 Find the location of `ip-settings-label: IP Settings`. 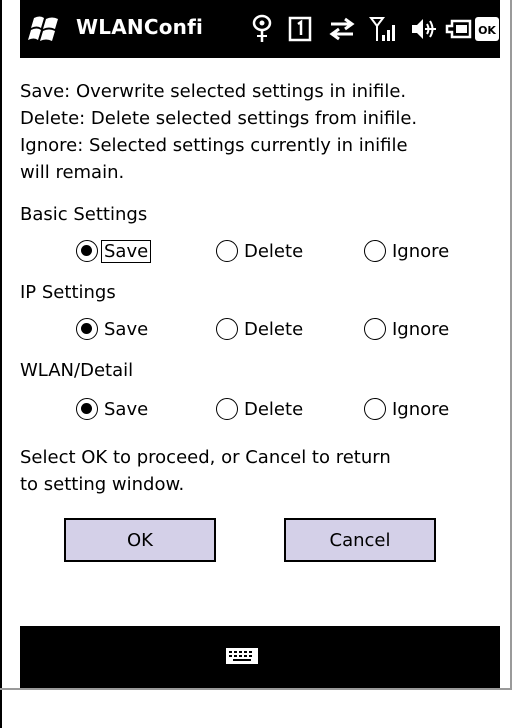

ip-settings-label: IP Settings is located at coordinates (68, 292).